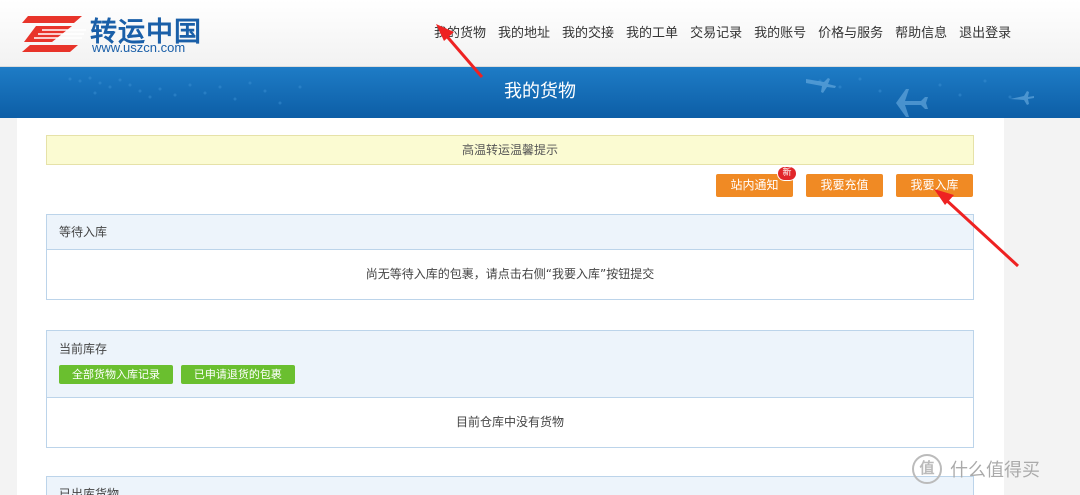  I want to click on new-badge: 新, so click(787, 173).